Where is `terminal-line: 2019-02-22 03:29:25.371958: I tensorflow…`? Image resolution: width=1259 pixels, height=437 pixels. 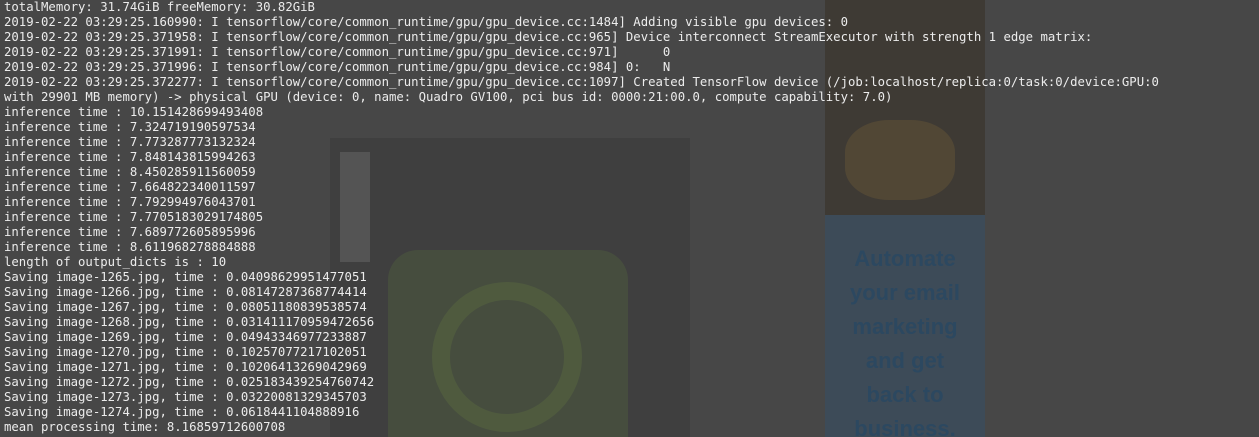 terminal-line: 2019-02-22 03:29:25.371958: I tensorflow… is located at coordinates (548, 37).